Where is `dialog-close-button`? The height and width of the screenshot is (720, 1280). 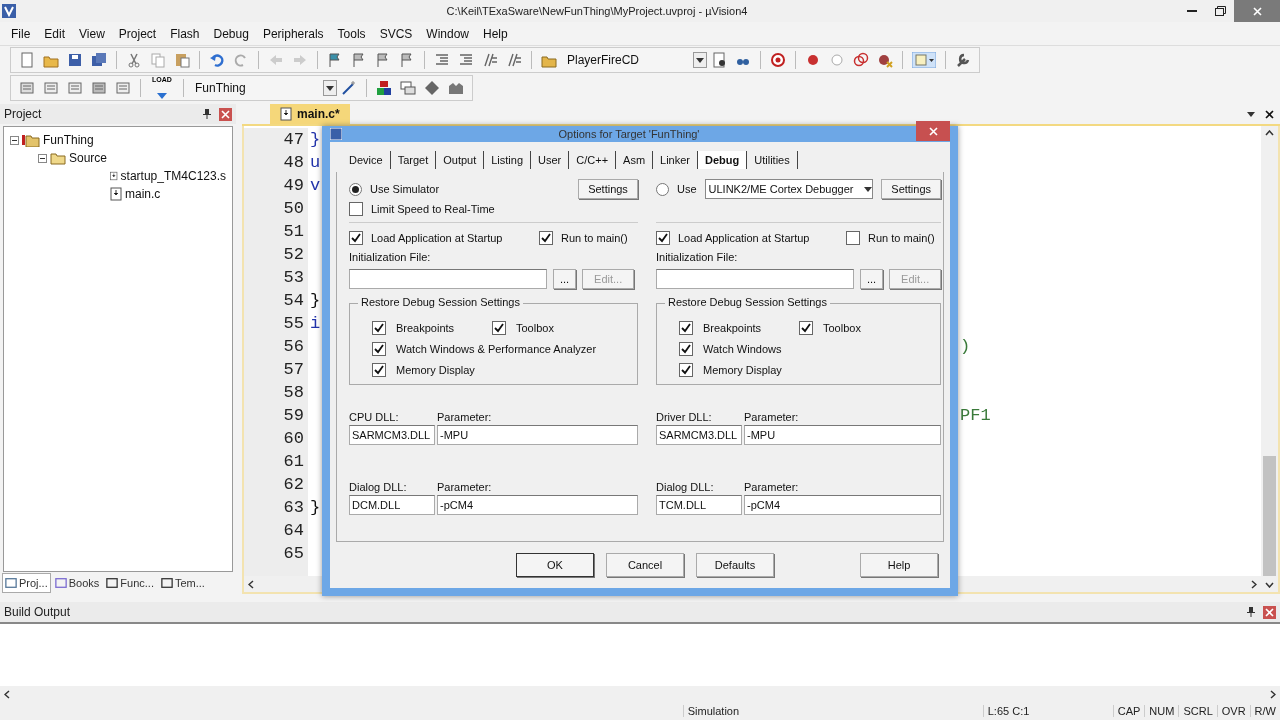
dialog-close-button is located at coordinates (933, 131).